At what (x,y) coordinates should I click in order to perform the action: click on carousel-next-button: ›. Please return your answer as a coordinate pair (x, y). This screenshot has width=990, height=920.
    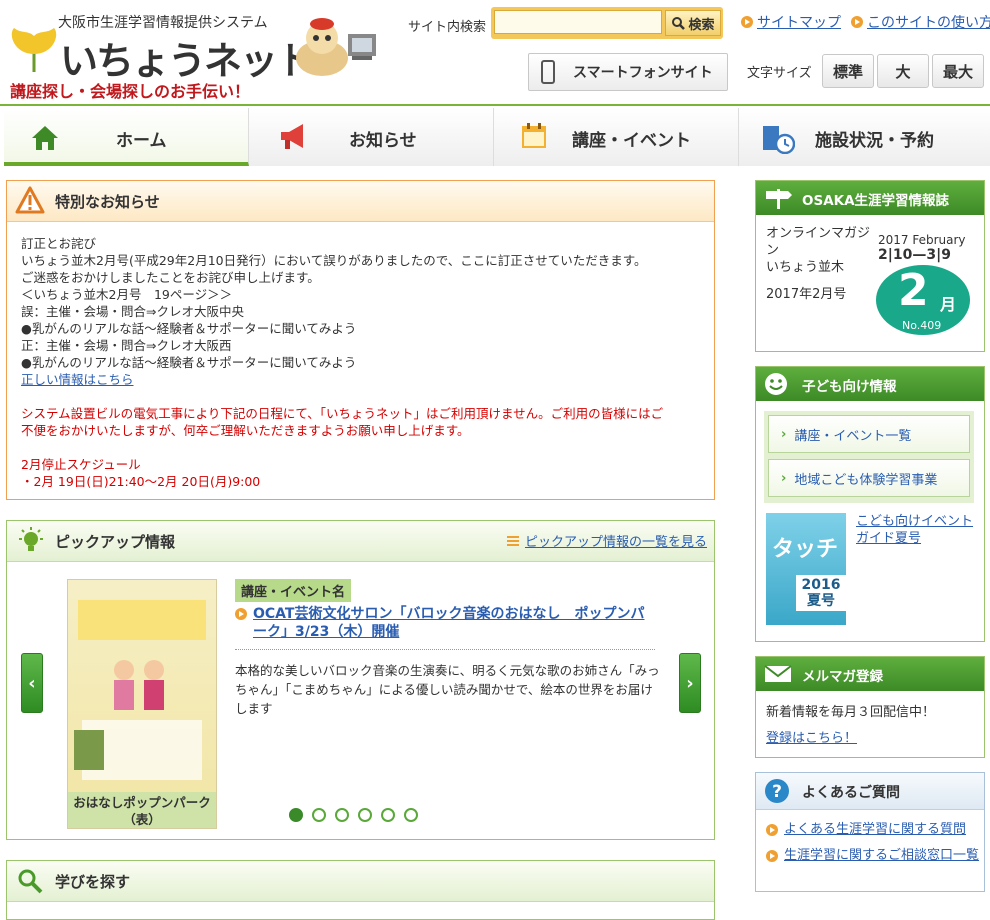
    Looking at the image, I should click on (690, 683).